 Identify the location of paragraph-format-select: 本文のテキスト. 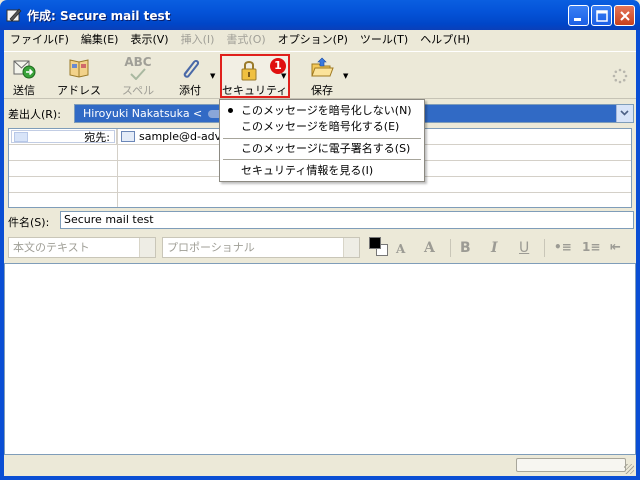
(82, 247).